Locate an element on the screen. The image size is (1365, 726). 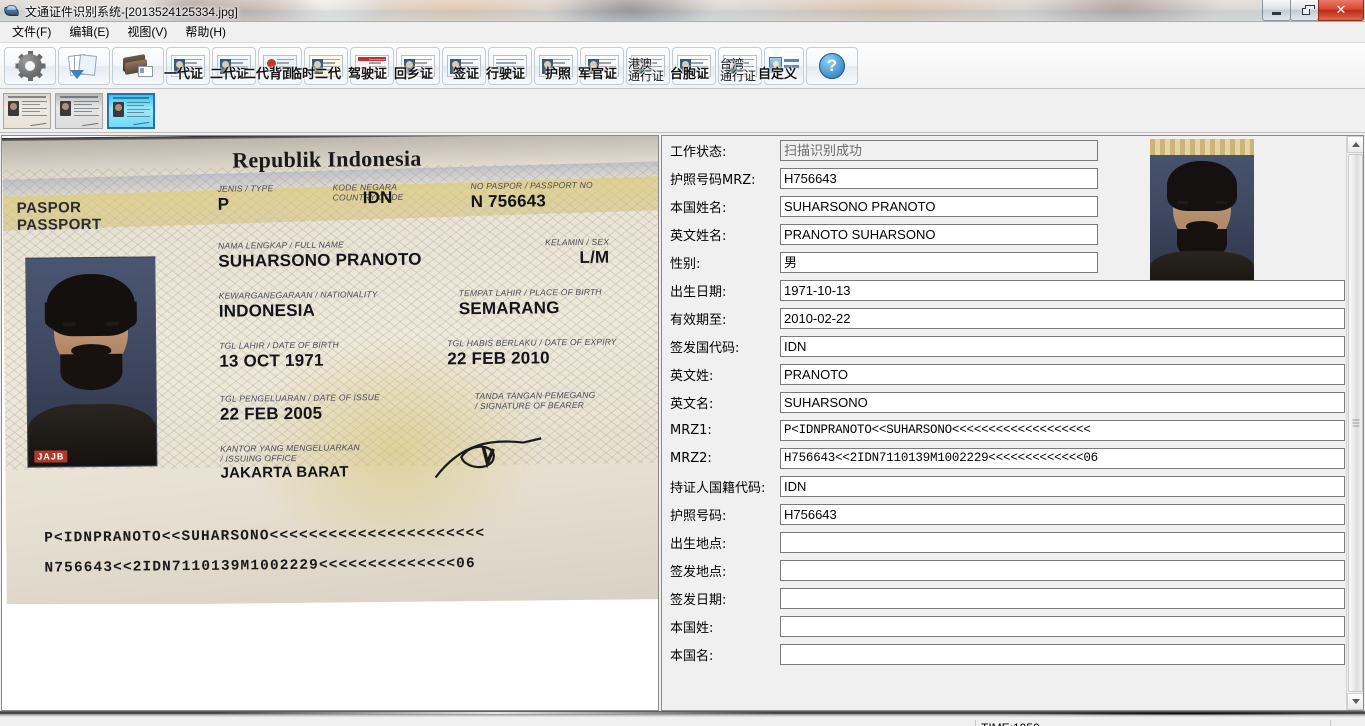
field-date-of-issue is located at coordinates (1062, 598).